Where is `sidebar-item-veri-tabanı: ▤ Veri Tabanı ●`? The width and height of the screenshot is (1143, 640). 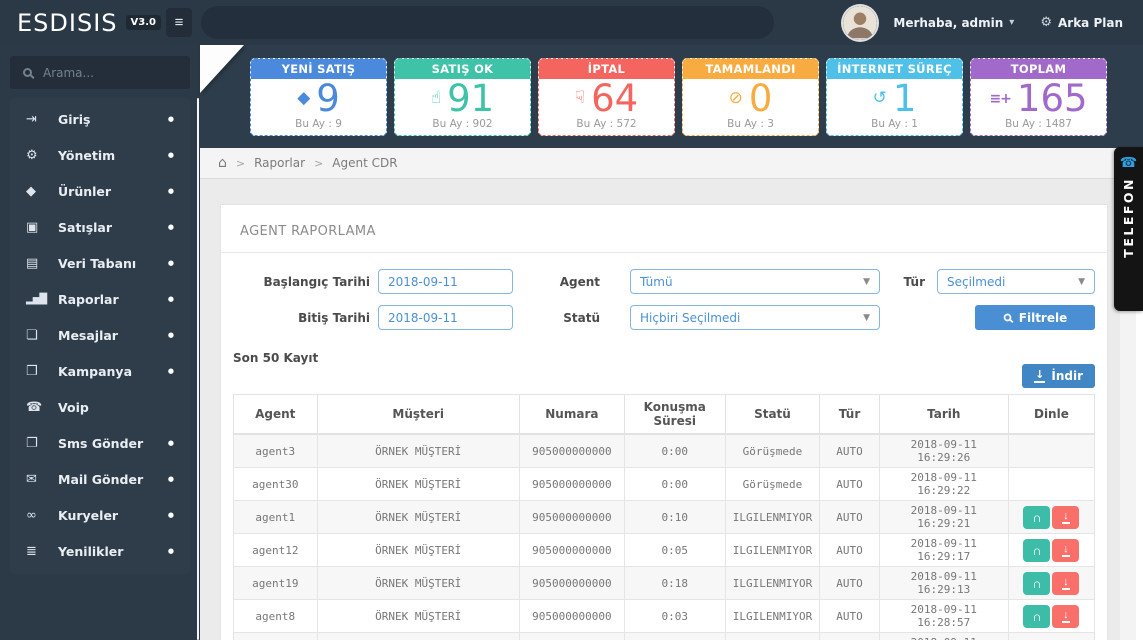 sidebar-item-veri-tabanı: ▤ Veri Tabanı ● is located at coordinates (100, 263).